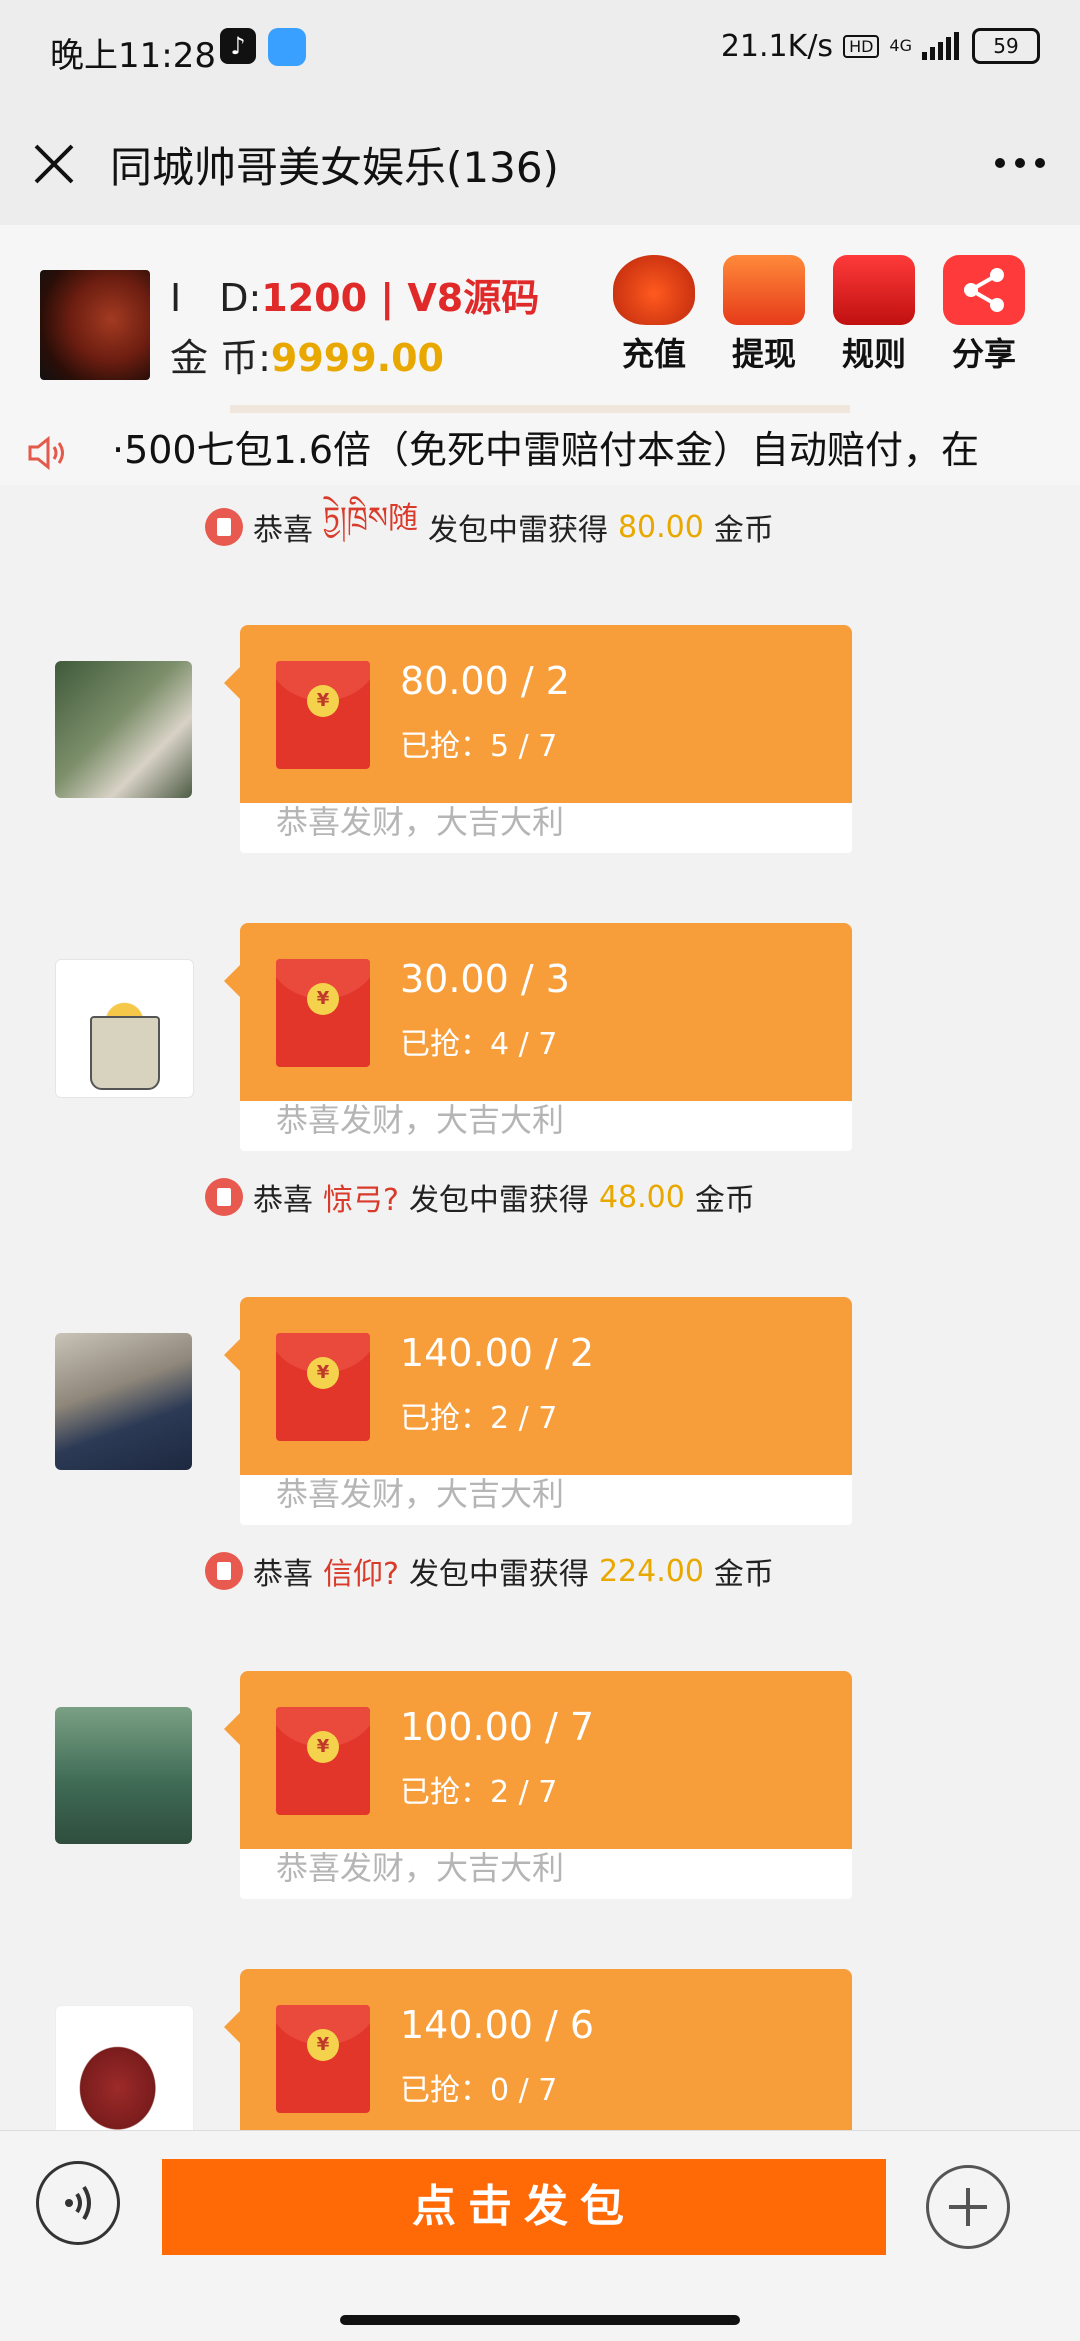  I want to click on share-button: 分享, so click(984, 315).